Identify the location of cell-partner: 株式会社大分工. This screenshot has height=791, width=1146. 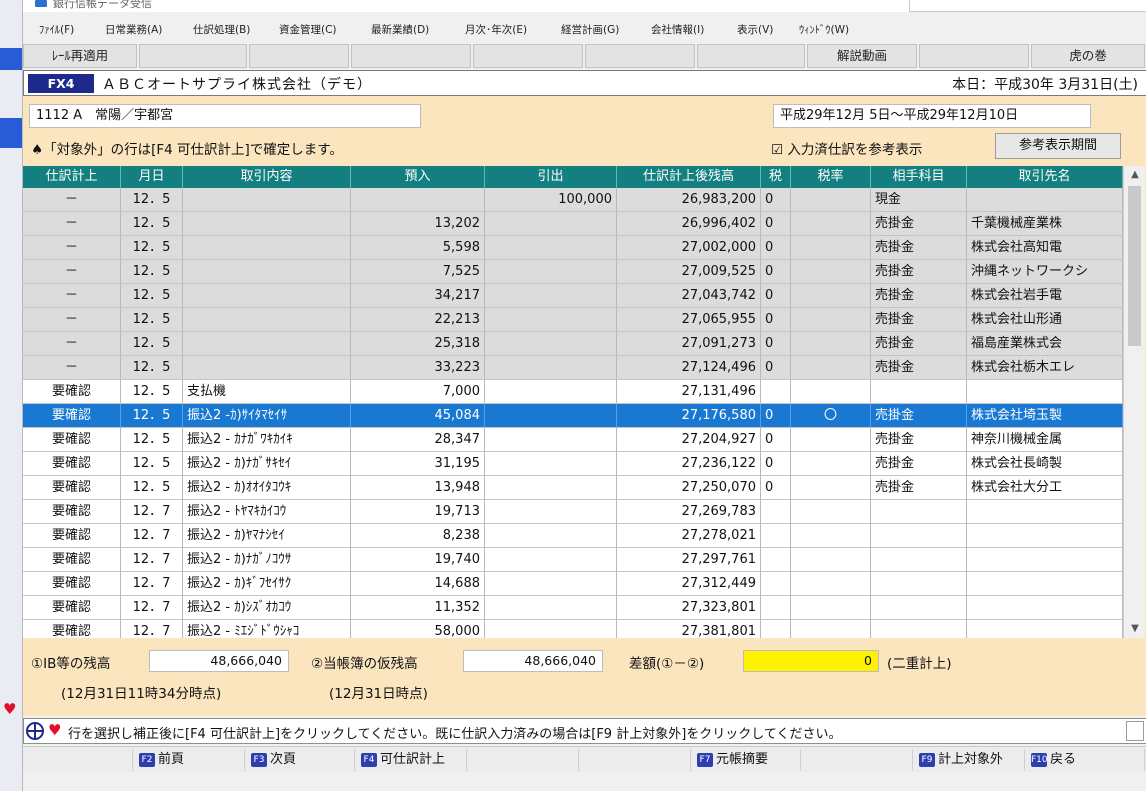
(1045, 488).